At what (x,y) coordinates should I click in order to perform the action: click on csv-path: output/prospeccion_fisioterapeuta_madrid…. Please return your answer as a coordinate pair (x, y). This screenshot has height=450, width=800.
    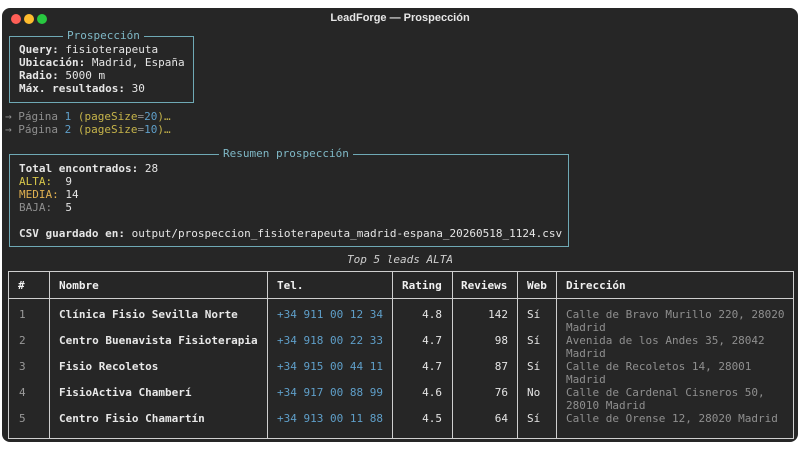
    Looking at the image, I should click on (347, 233).